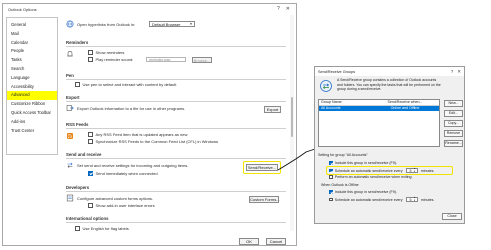  Describe the element at coordinates (331, 199) in the screenshot. I see `offline-schedule-checkbox` at that location.